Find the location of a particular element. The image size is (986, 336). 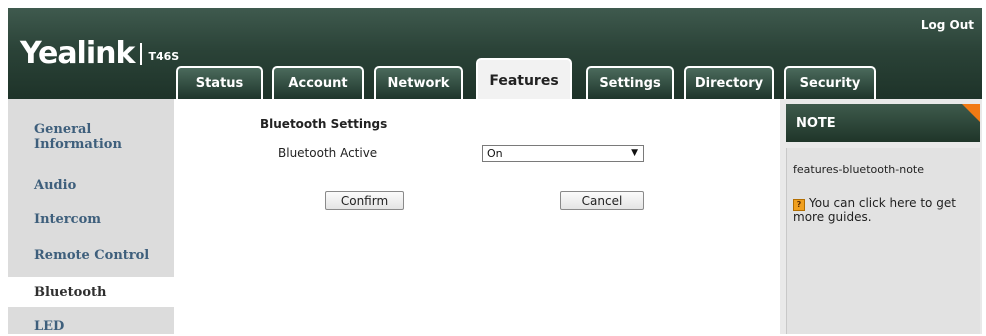

guide-text: You can click here to get more guides. is located at coordinates (874, 210).